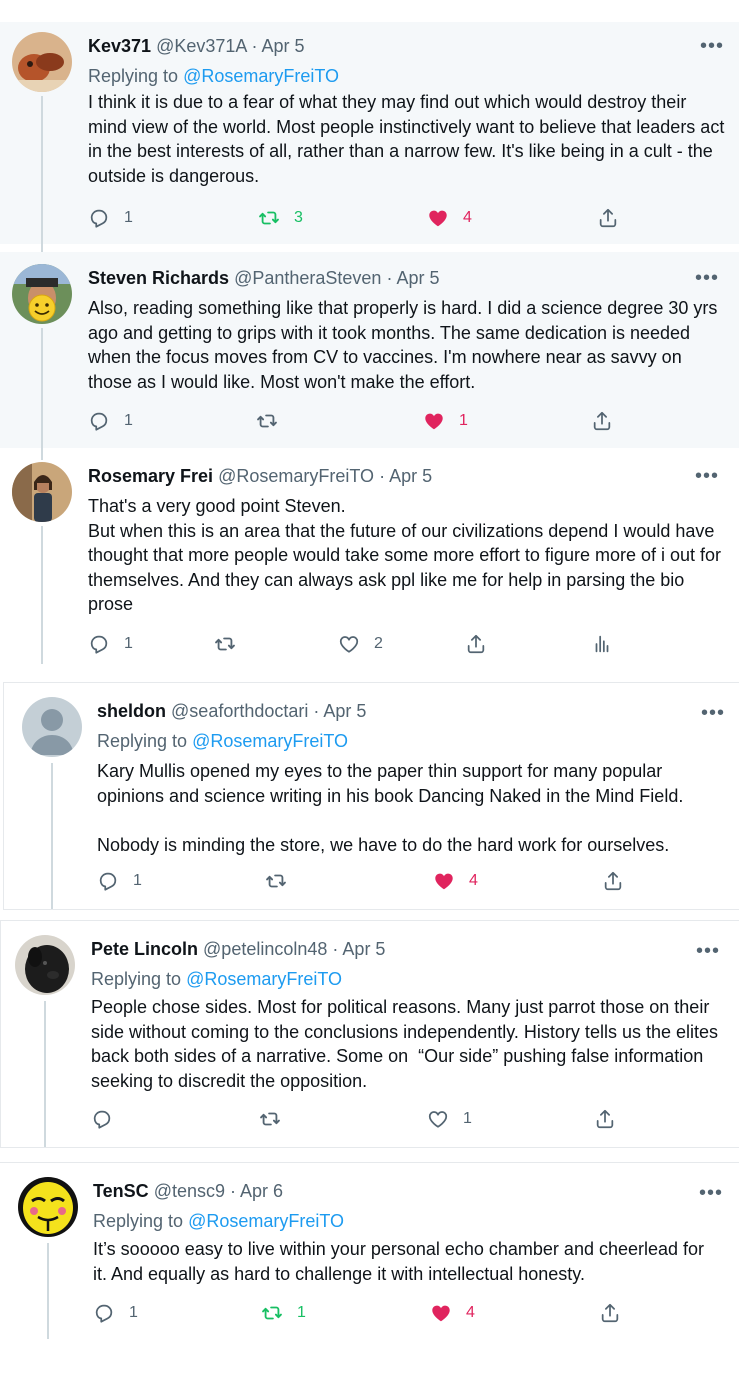  What do you see at coordinates (121, 1191) in the screenshot?
I see `display-name: TenSC` at bounding box center [121, 1191].